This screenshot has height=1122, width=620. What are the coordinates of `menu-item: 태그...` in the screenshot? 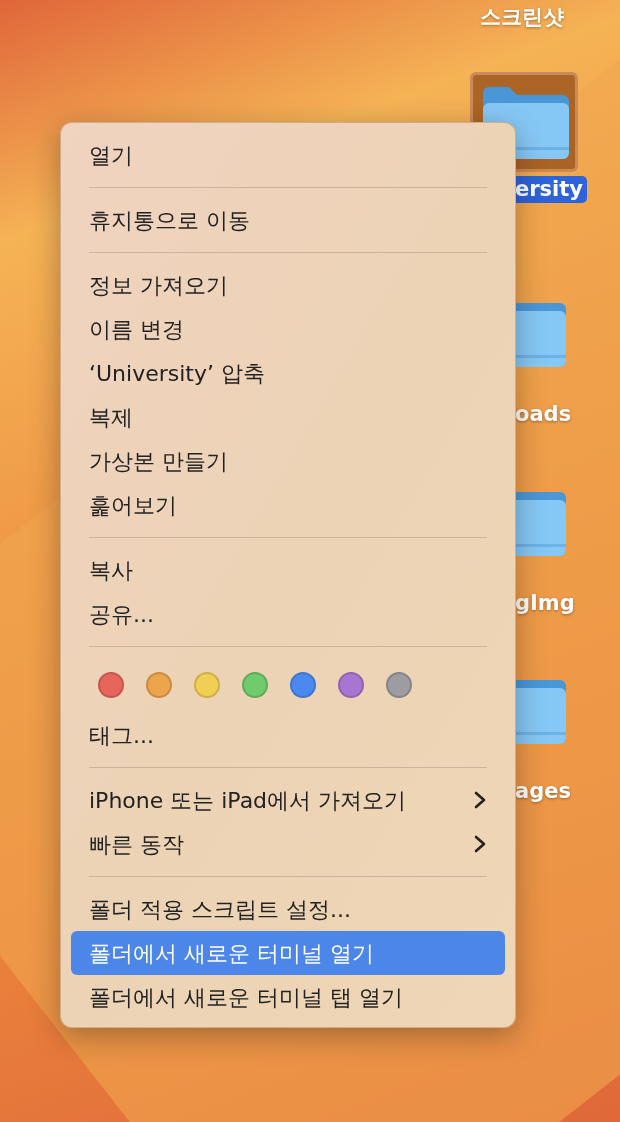 It's located at (288, 735).